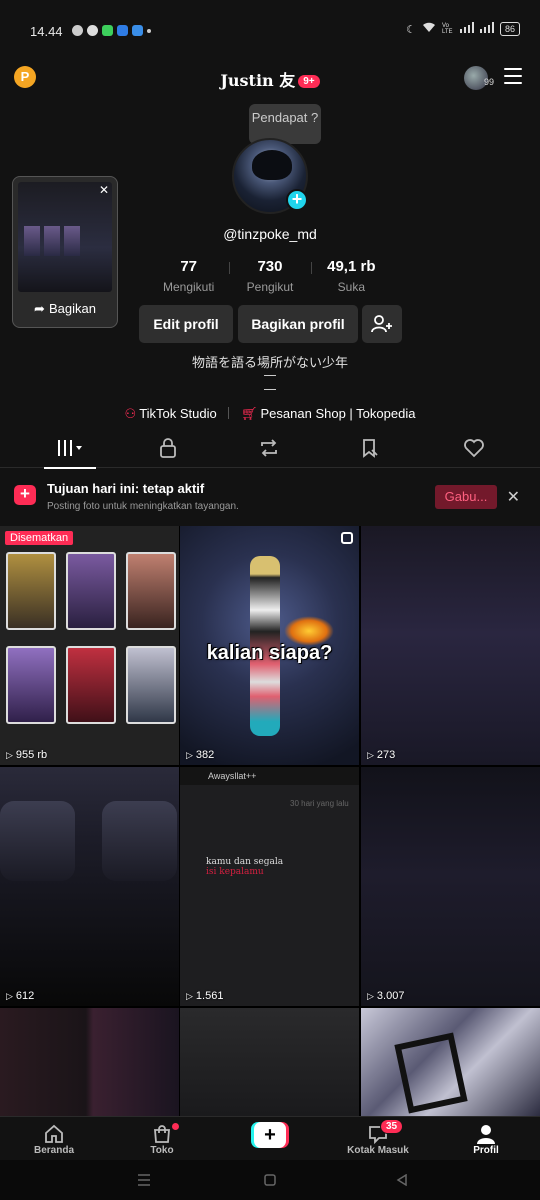 Image resolution: width=540 pixels, height=1200 pixels. Describe the element at coordinates (411, 29) in the screenshot. I see `moon-icon: ☾` at that location.